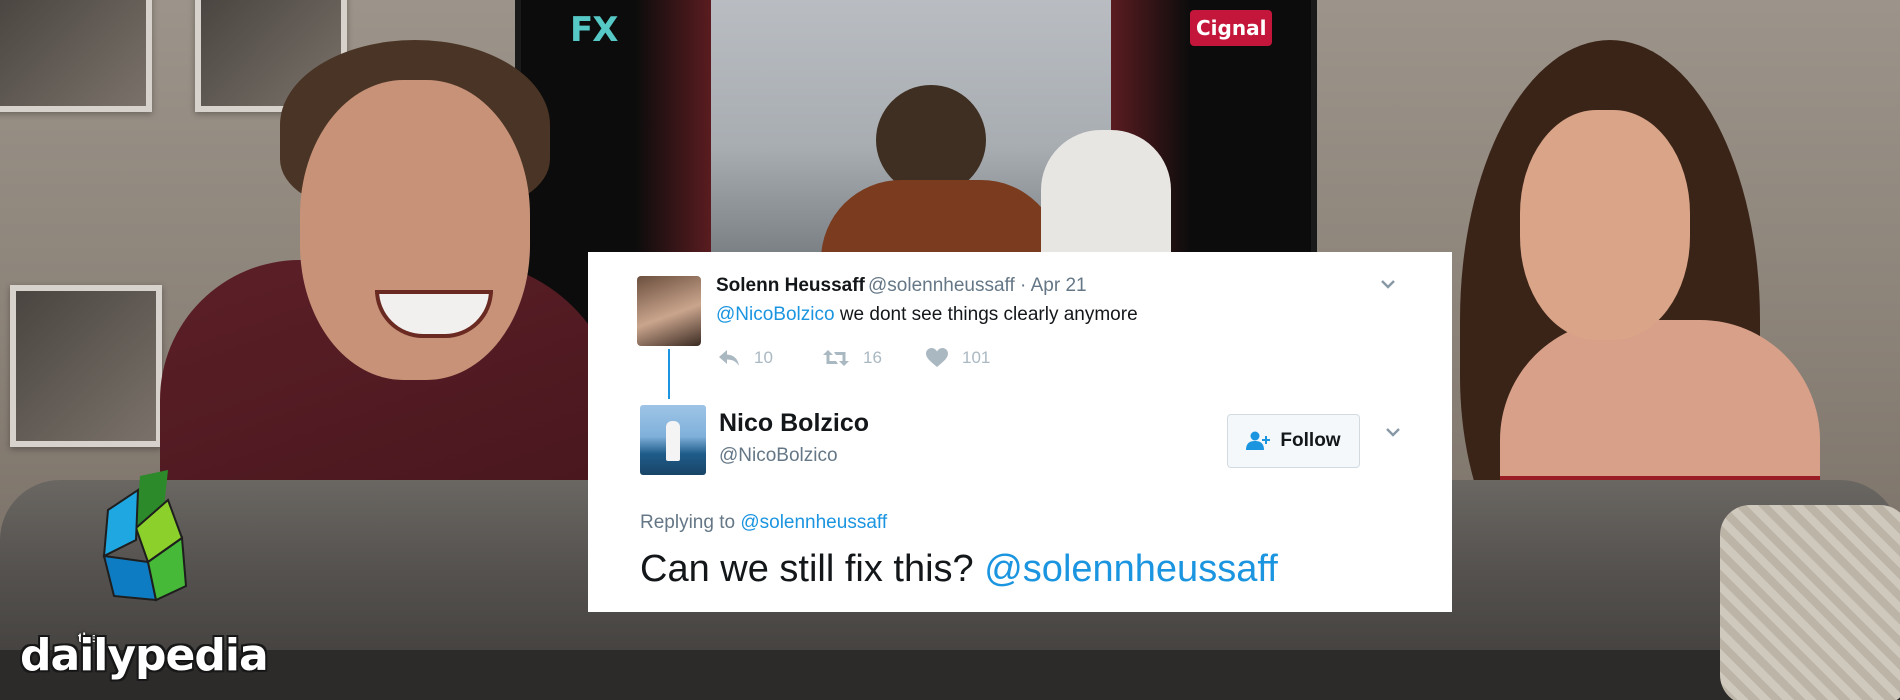  Describe the element at coordinates (1310, 440) in the screenshot. I see `follow-label: Follow` at that location.